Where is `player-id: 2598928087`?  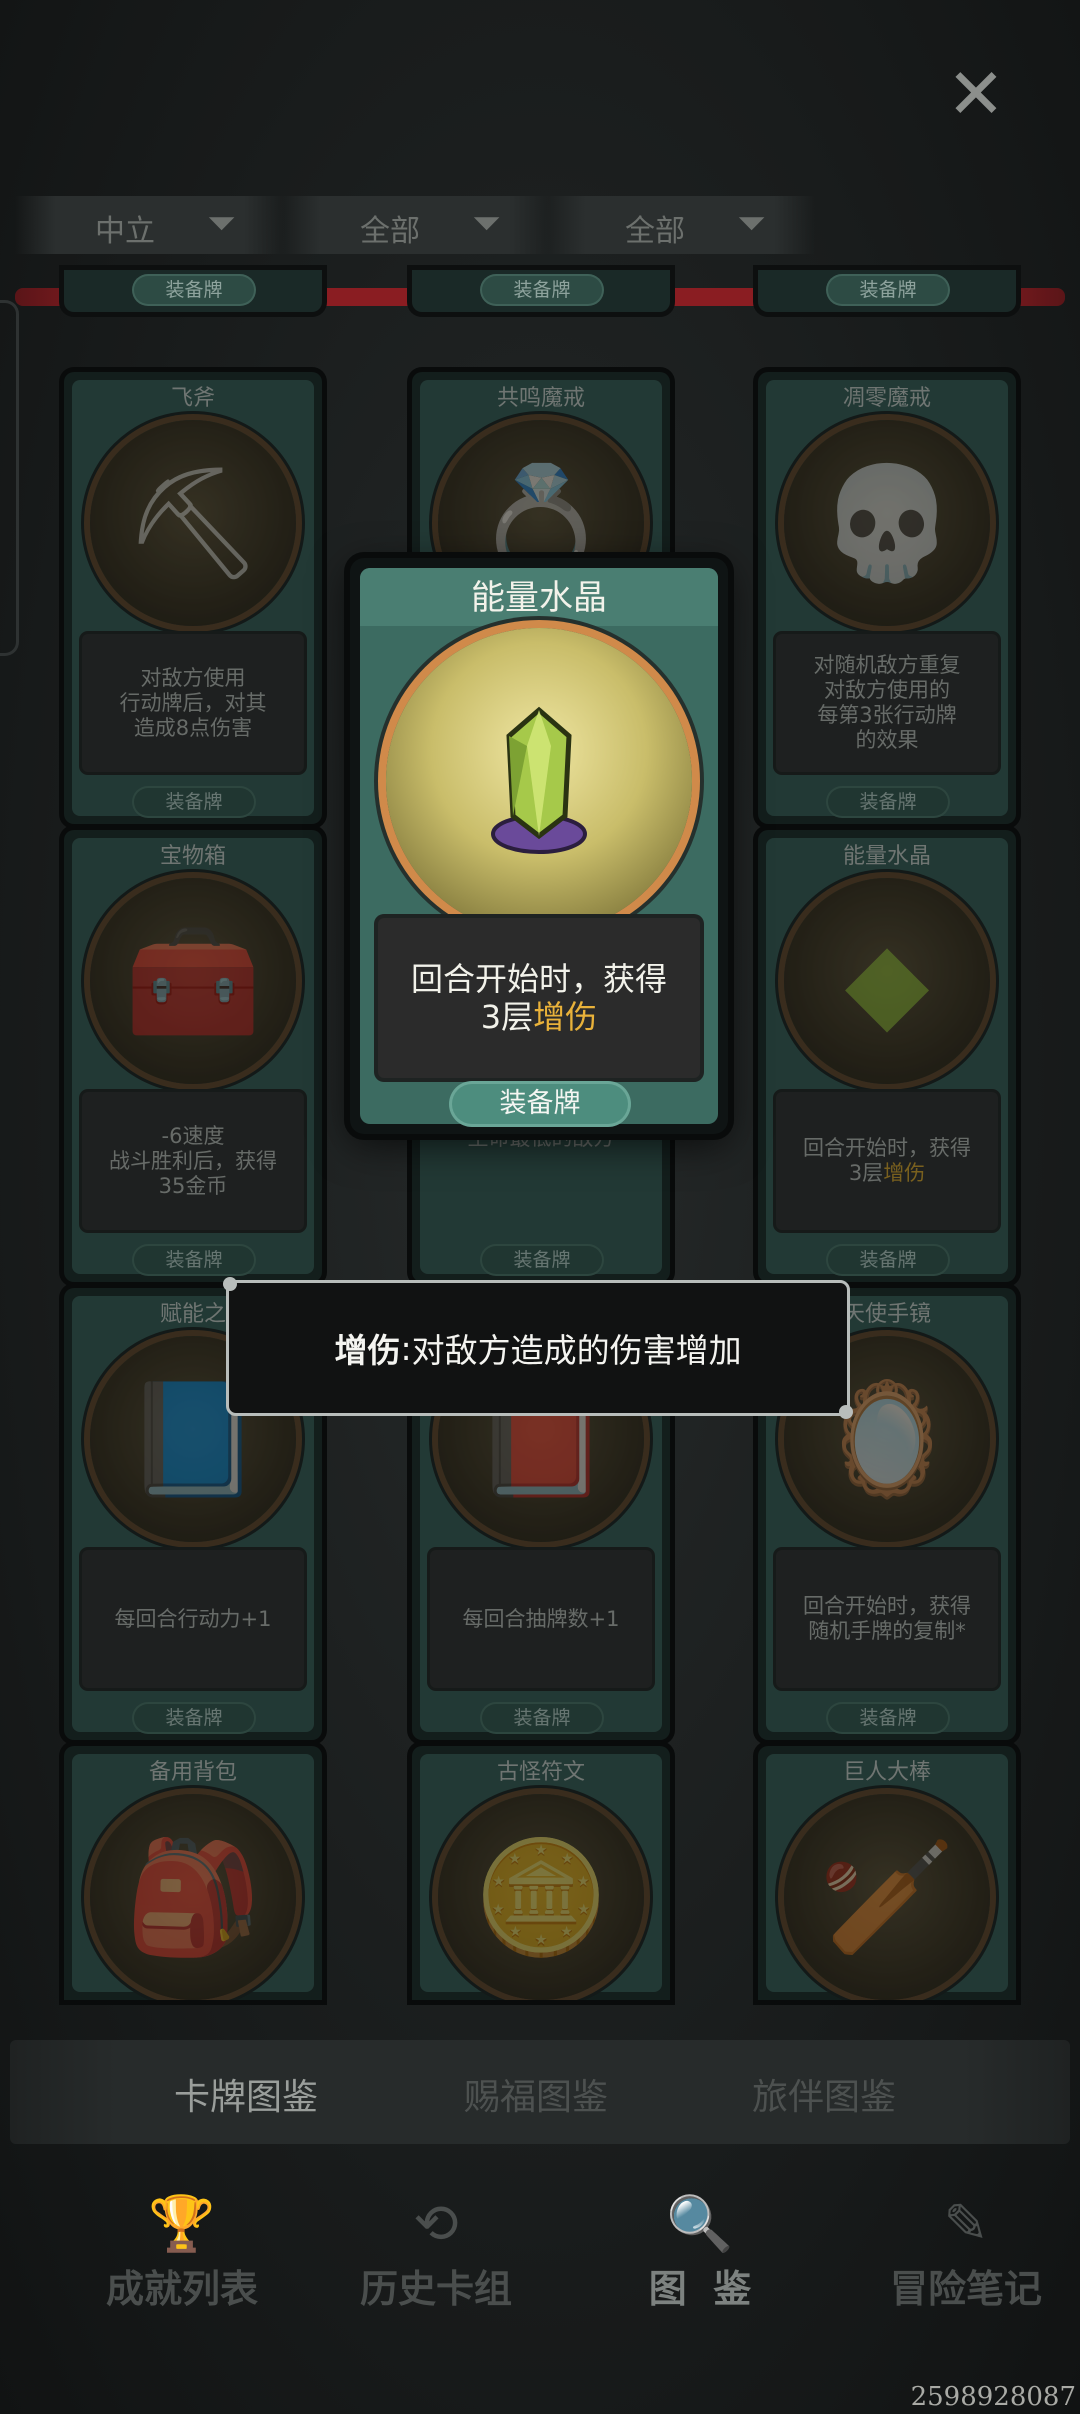 player-id: 2598928087 is located at coordinates (993, 2397).